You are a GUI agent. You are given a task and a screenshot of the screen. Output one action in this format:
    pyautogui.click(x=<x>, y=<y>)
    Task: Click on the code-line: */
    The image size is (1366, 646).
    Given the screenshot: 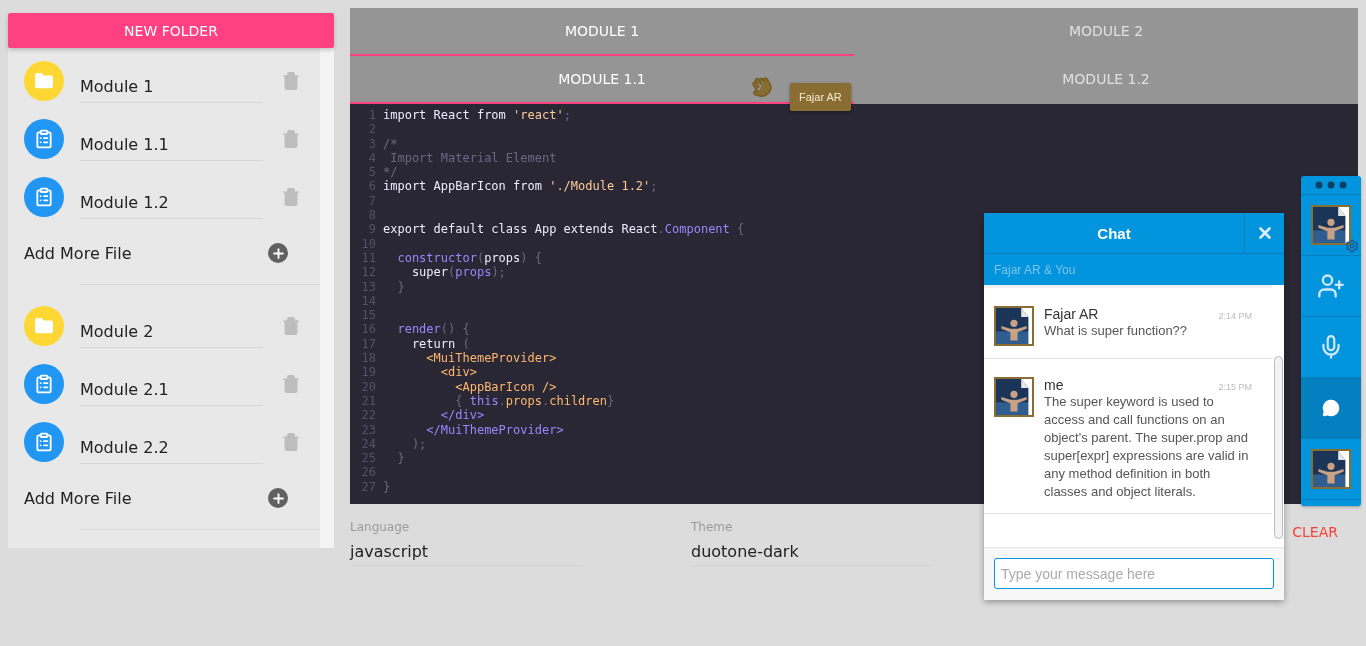 What is the action you would take?
    pyautogui.click(x=390, y=172)
    